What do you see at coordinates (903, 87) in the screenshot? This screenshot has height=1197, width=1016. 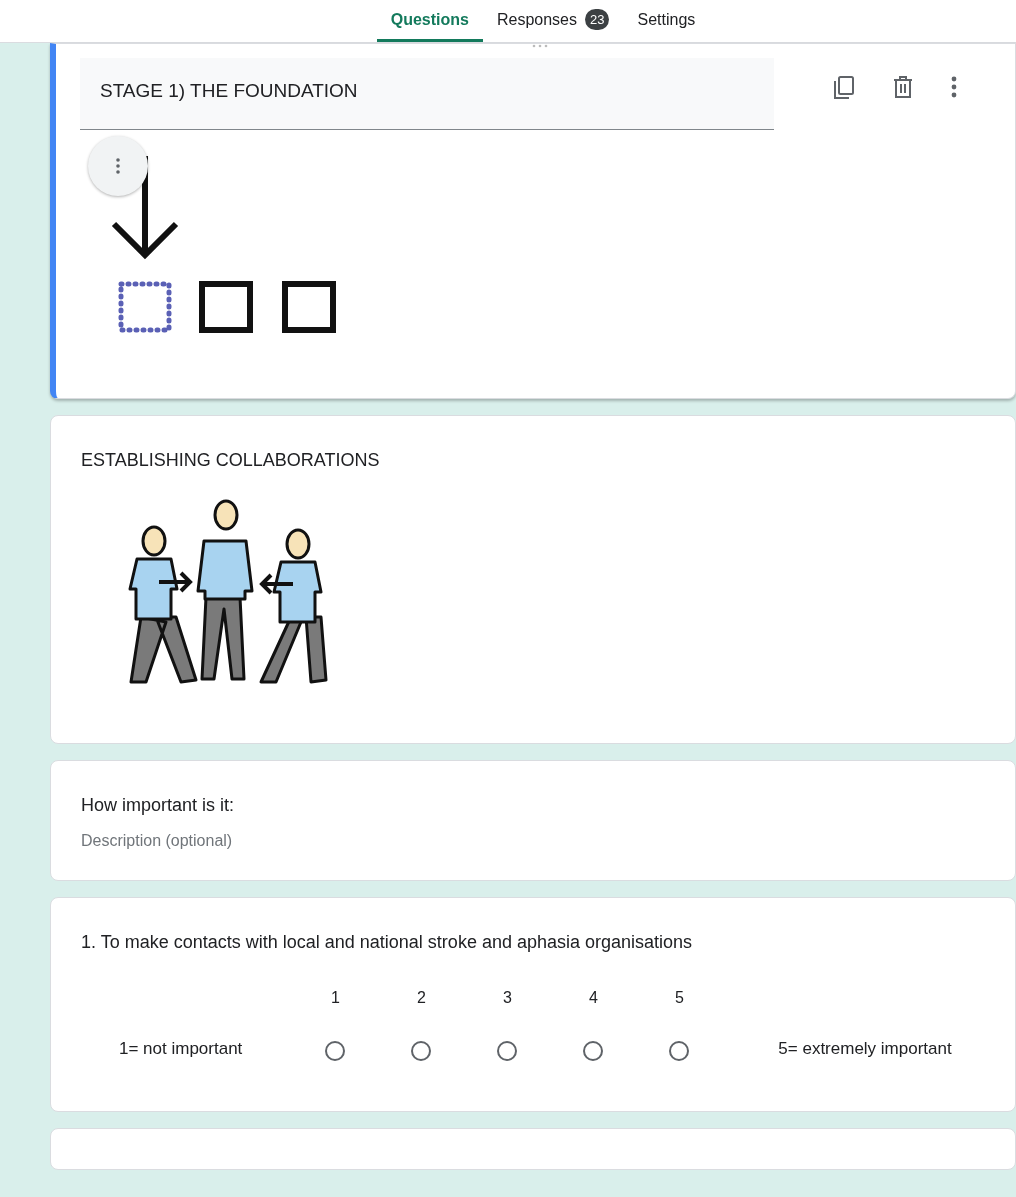 I see `delete-icon` at bounding box center [903, 87].